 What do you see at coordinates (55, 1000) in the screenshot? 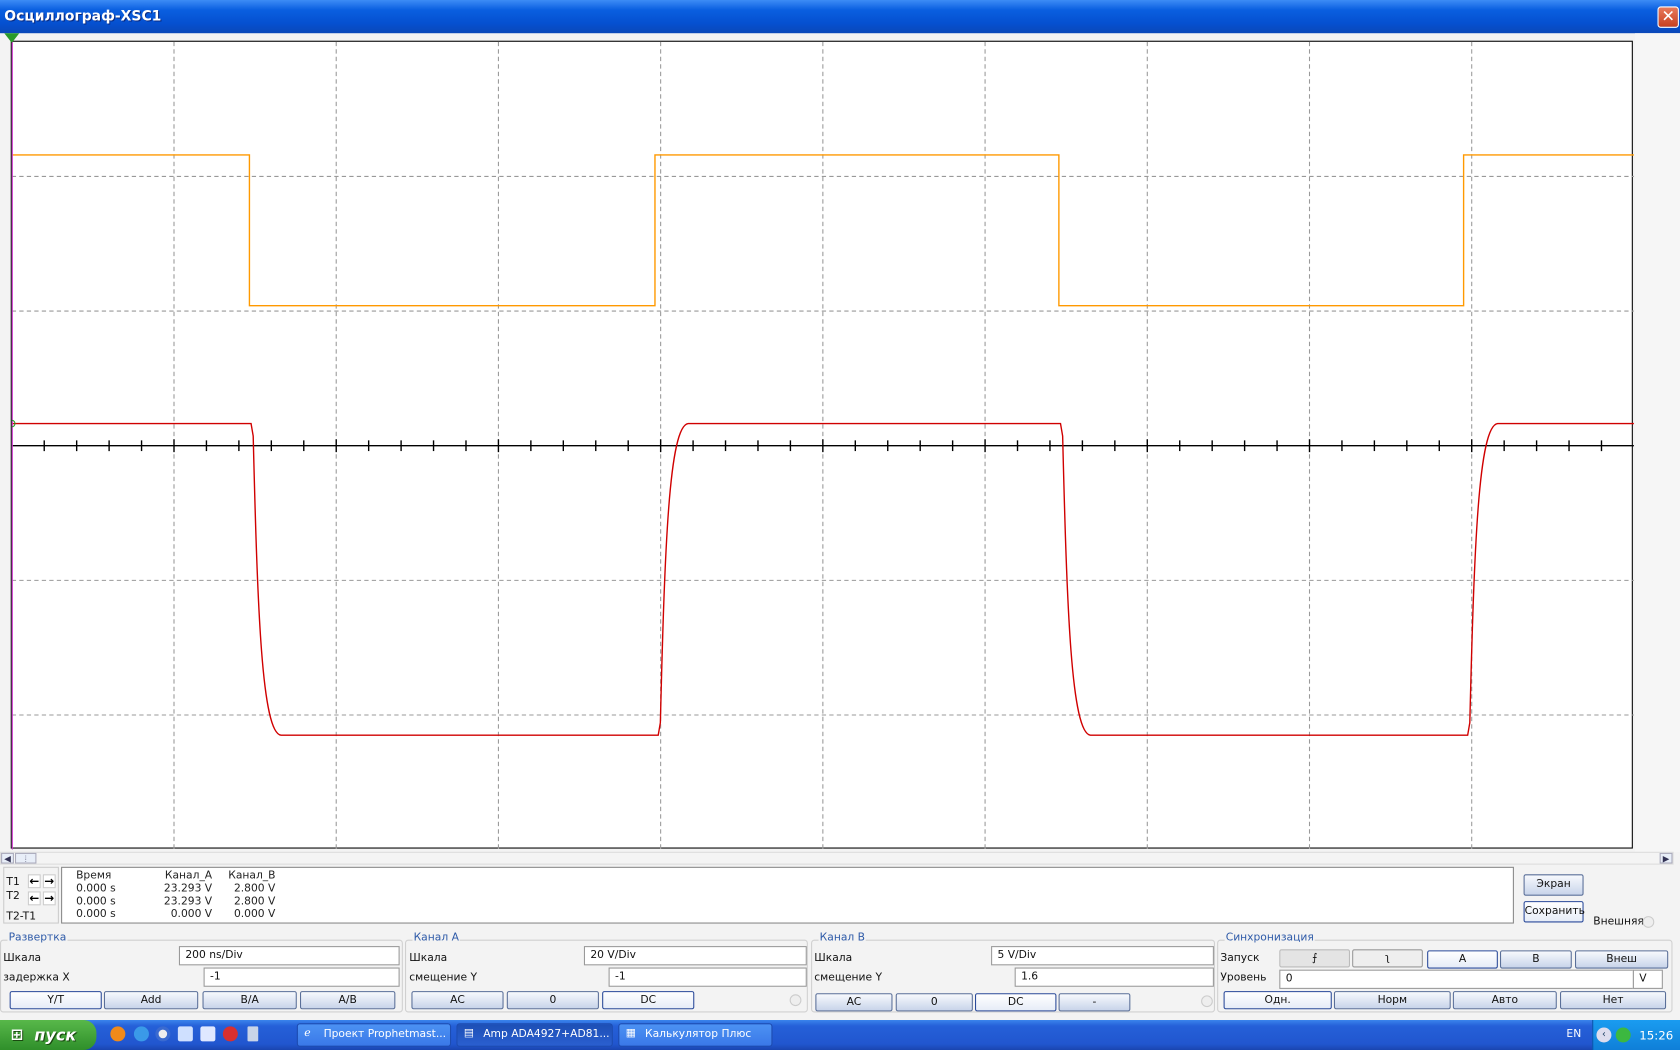
I see `mode-yt-button: Y/T` at bounding box center [55, 1000].